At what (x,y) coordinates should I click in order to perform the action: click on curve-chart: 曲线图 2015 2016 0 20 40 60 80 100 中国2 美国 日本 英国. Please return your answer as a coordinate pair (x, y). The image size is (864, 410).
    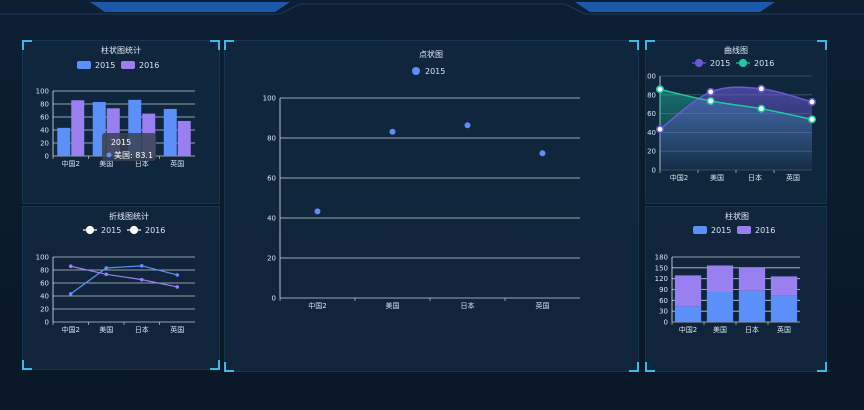
    Looking at the image, I should click on (730, 113).